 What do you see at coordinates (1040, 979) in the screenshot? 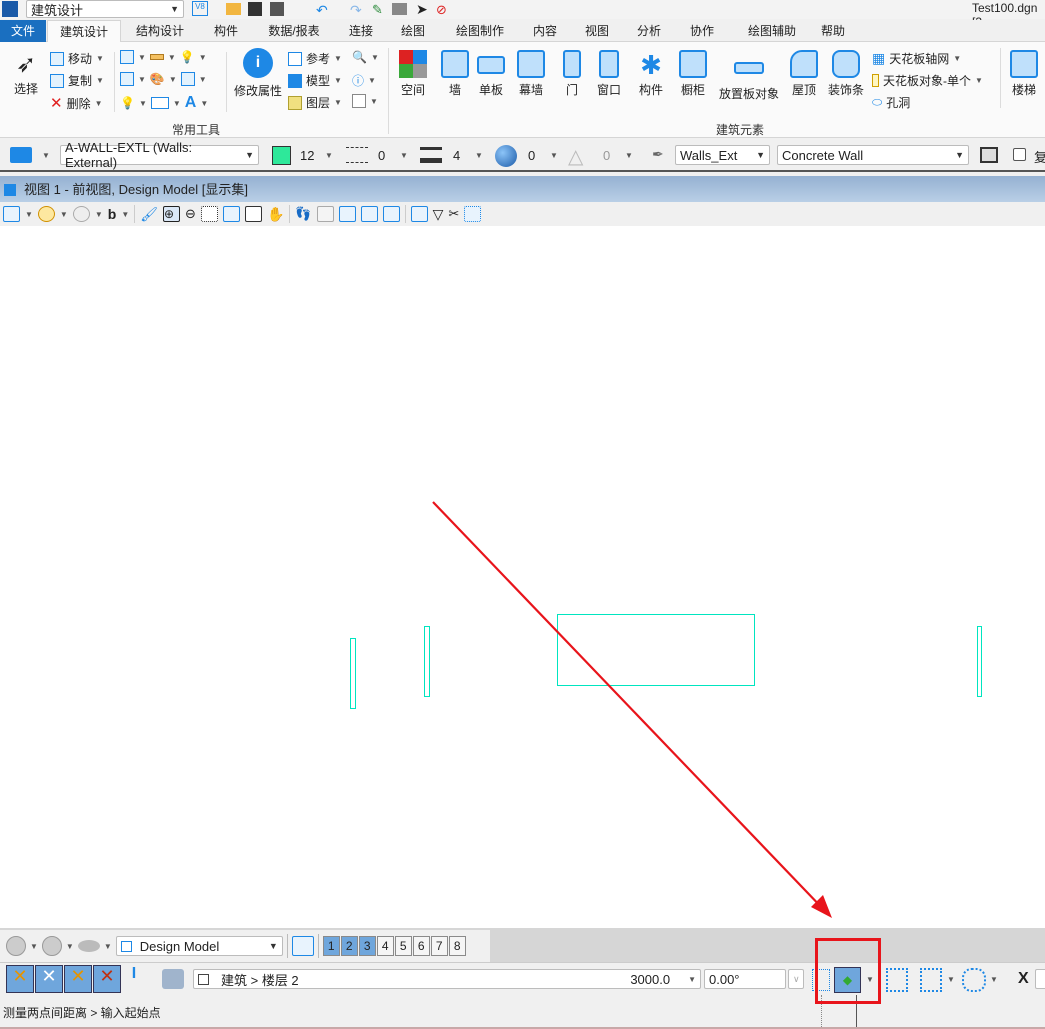
I see `x-coordinate-field` at bounding box center [1040, 979].